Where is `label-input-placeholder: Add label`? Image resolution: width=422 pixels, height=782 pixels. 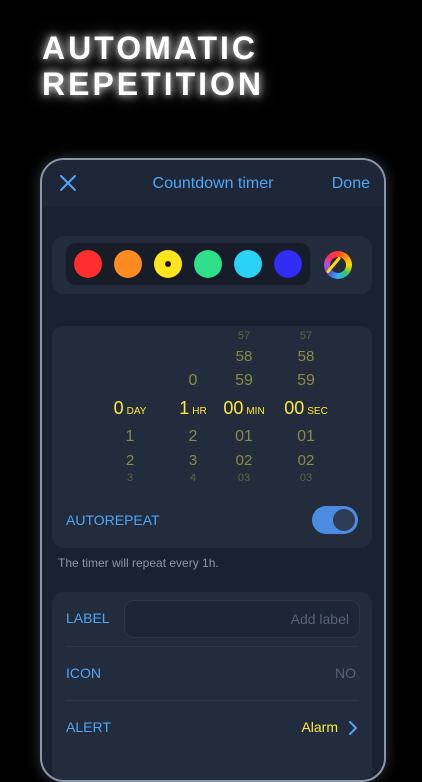 label-input-placeholder: Add label is located at coordinates (319, 619).